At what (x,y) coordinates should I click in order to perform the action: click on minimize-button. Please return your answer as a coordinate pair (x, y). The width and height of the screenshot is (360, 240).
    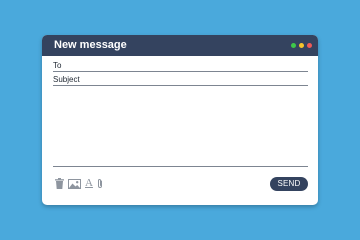
    Looking at the image, I should click on (293, 45).